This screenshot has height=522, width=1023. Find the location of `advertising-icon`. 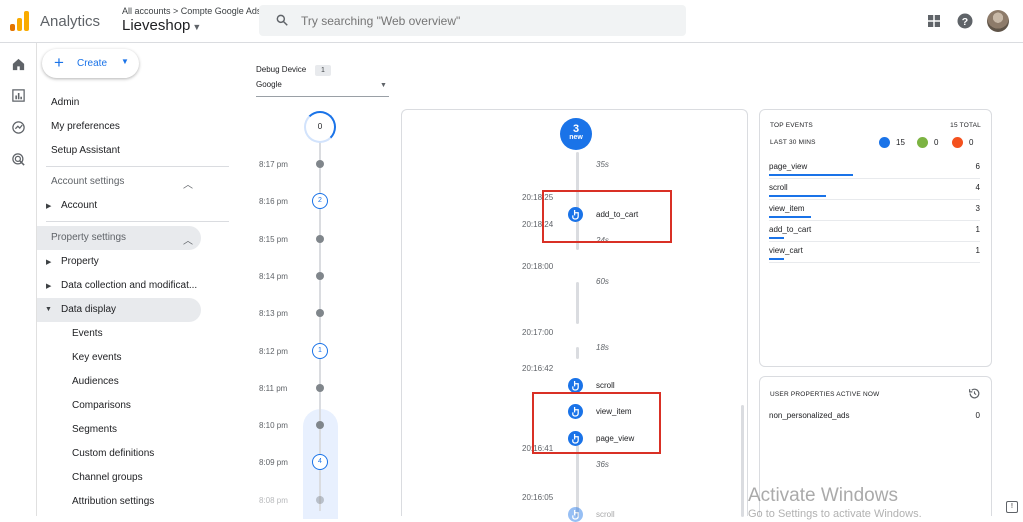

advertising-icon is located at coordinates (18, 159).